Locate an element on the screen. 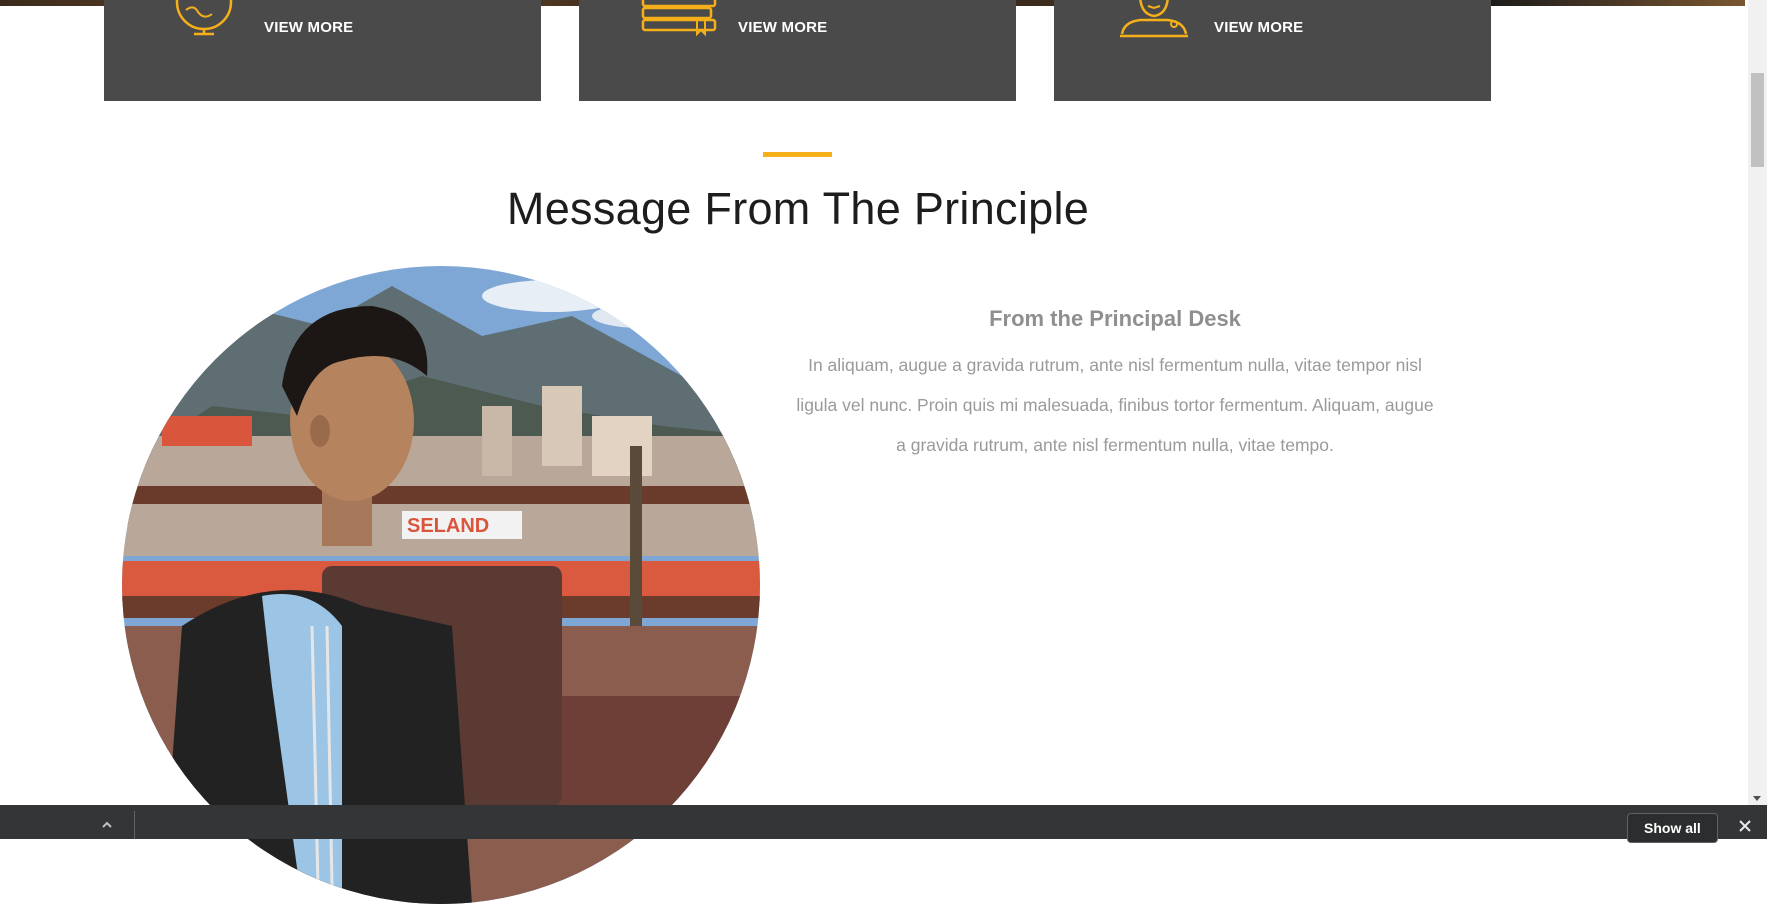 The image size is (1767, 904). globe-icon is located at coordinates (204, 18).